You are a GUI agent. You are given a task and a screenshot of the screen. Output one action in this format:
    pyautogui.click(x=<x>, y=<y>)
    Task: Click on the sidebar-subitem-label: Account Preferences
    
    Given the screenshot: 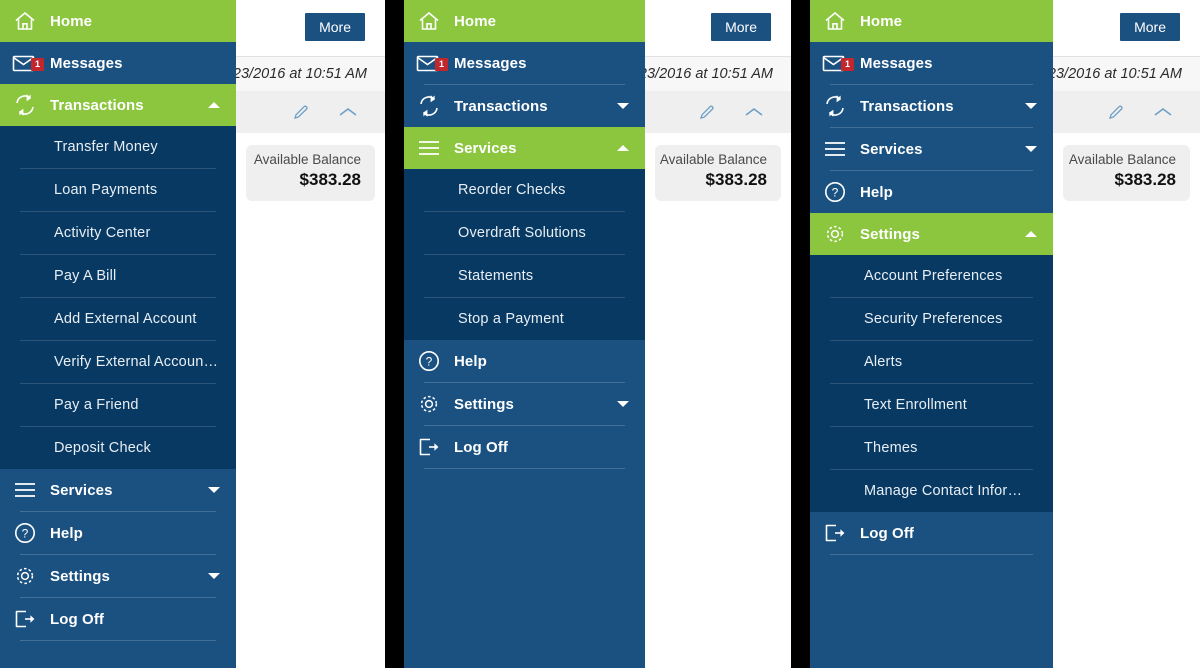 What is the action you would take?
    pyautogui.click(x=933, y=276)
    